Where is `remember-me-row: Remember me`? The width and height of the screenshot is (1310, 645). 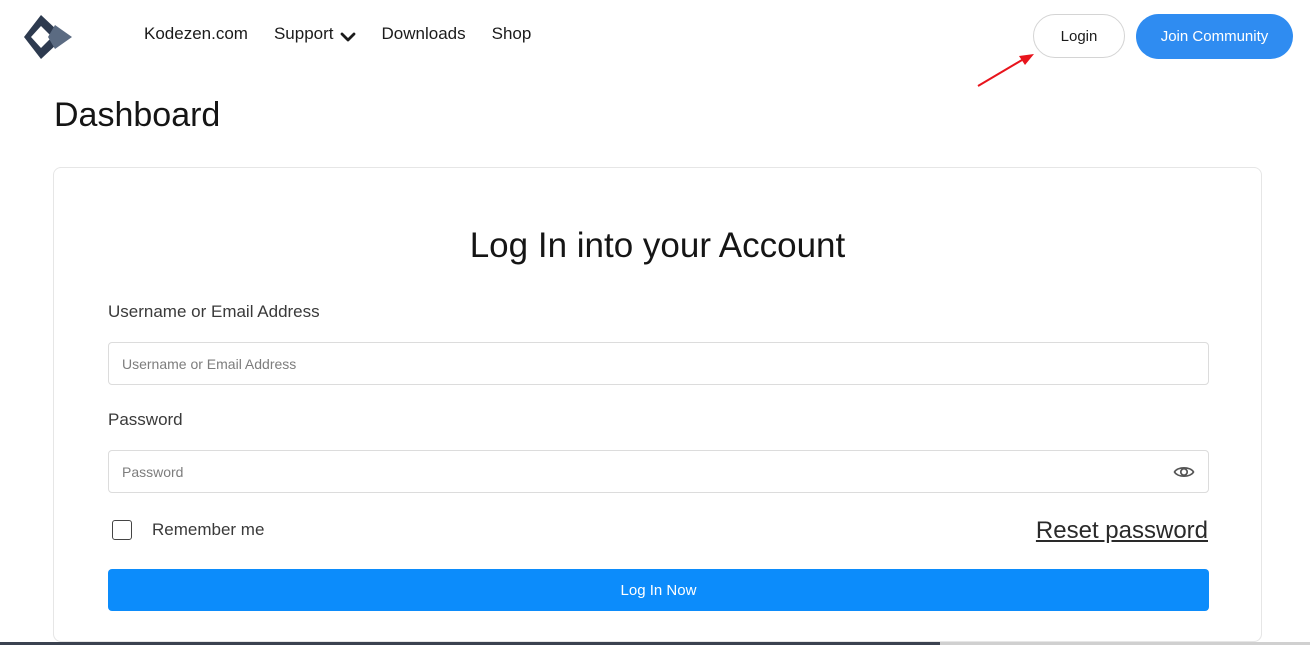
remember-me-row: Remember me is located at coordinates (188, 530).